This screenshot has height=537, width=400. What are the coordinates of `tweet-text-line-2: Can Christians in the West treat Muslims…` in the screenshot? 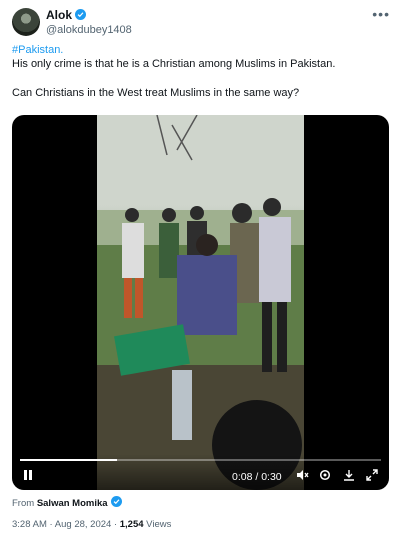 It's located at (156, 93).